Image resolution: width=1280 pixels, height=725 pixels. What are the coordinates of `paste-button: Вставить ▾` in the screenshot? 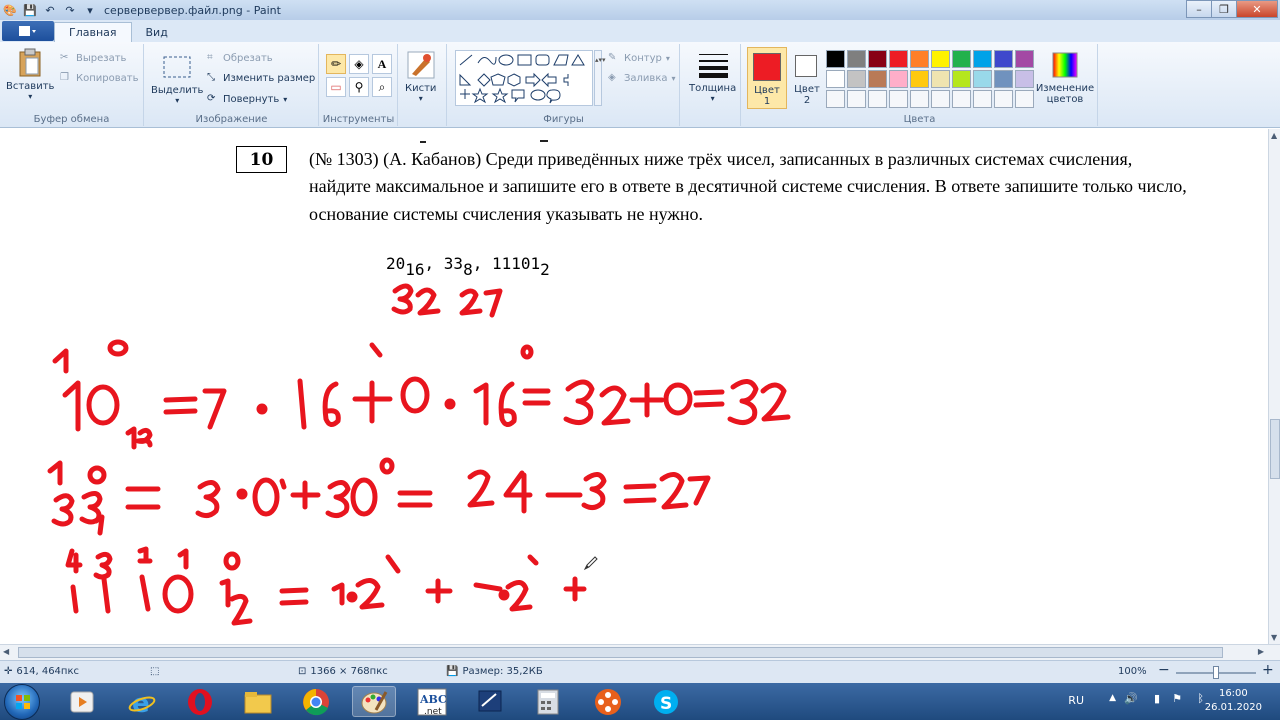 It's located at (30, 74).